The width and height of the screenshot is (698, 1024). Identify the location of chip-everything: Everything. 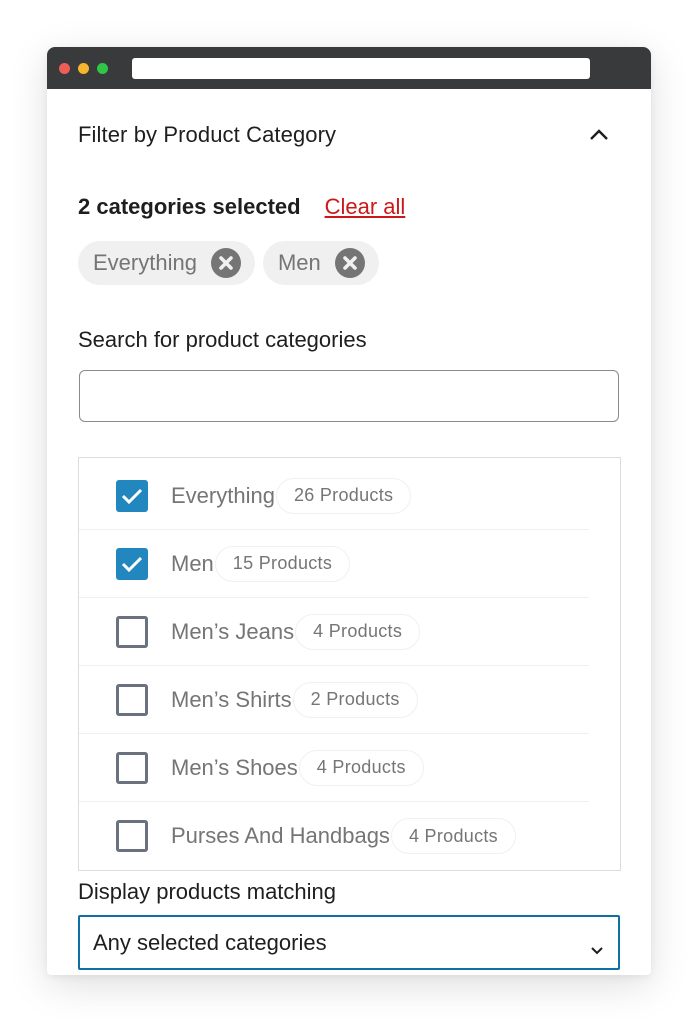
(166, 263).